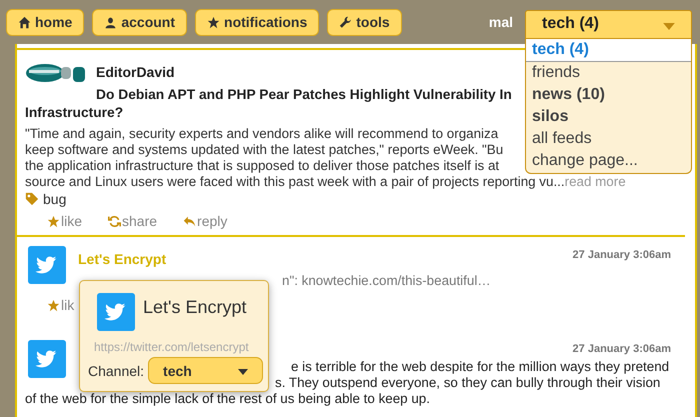  Describe the element at coordinates (32, 199) in the screenshot. I see `tag-icon` at that location.